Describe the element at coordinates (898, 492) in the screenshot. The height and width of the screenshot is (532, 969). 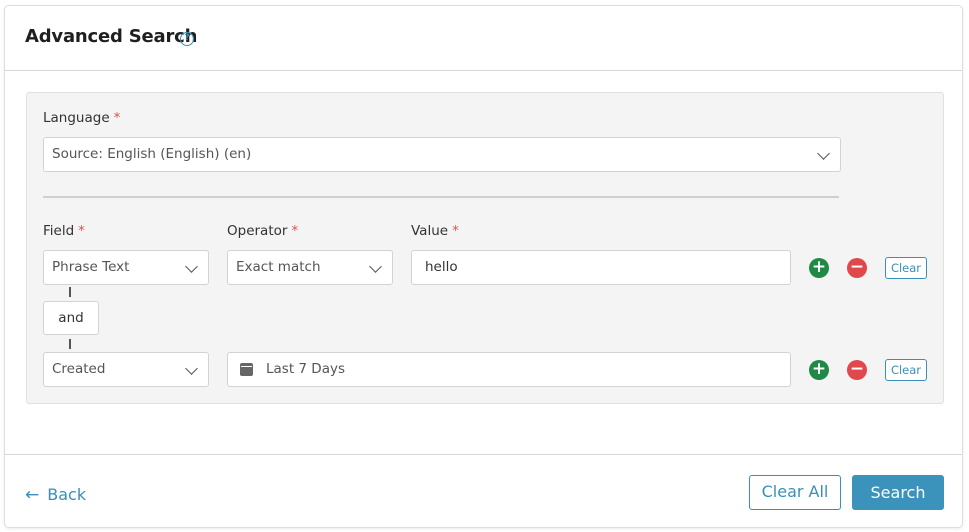
I see `search-button: Search` at that location.